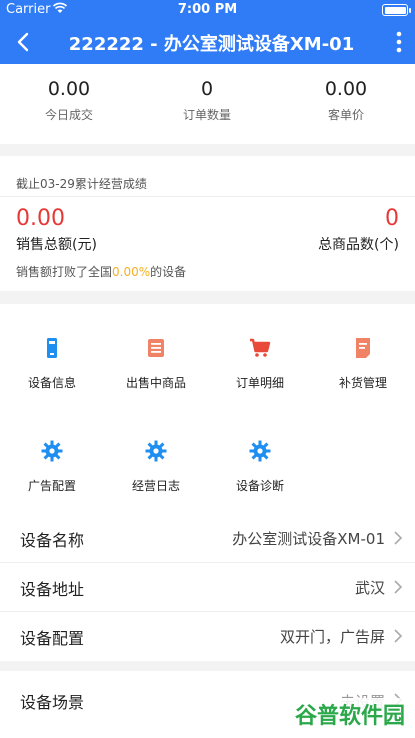 Image resolution: width=415 pixels, height=738 pixels. Describe the element at coordinates (363, 348) in the screenshot. I see `document-icon` at that location.